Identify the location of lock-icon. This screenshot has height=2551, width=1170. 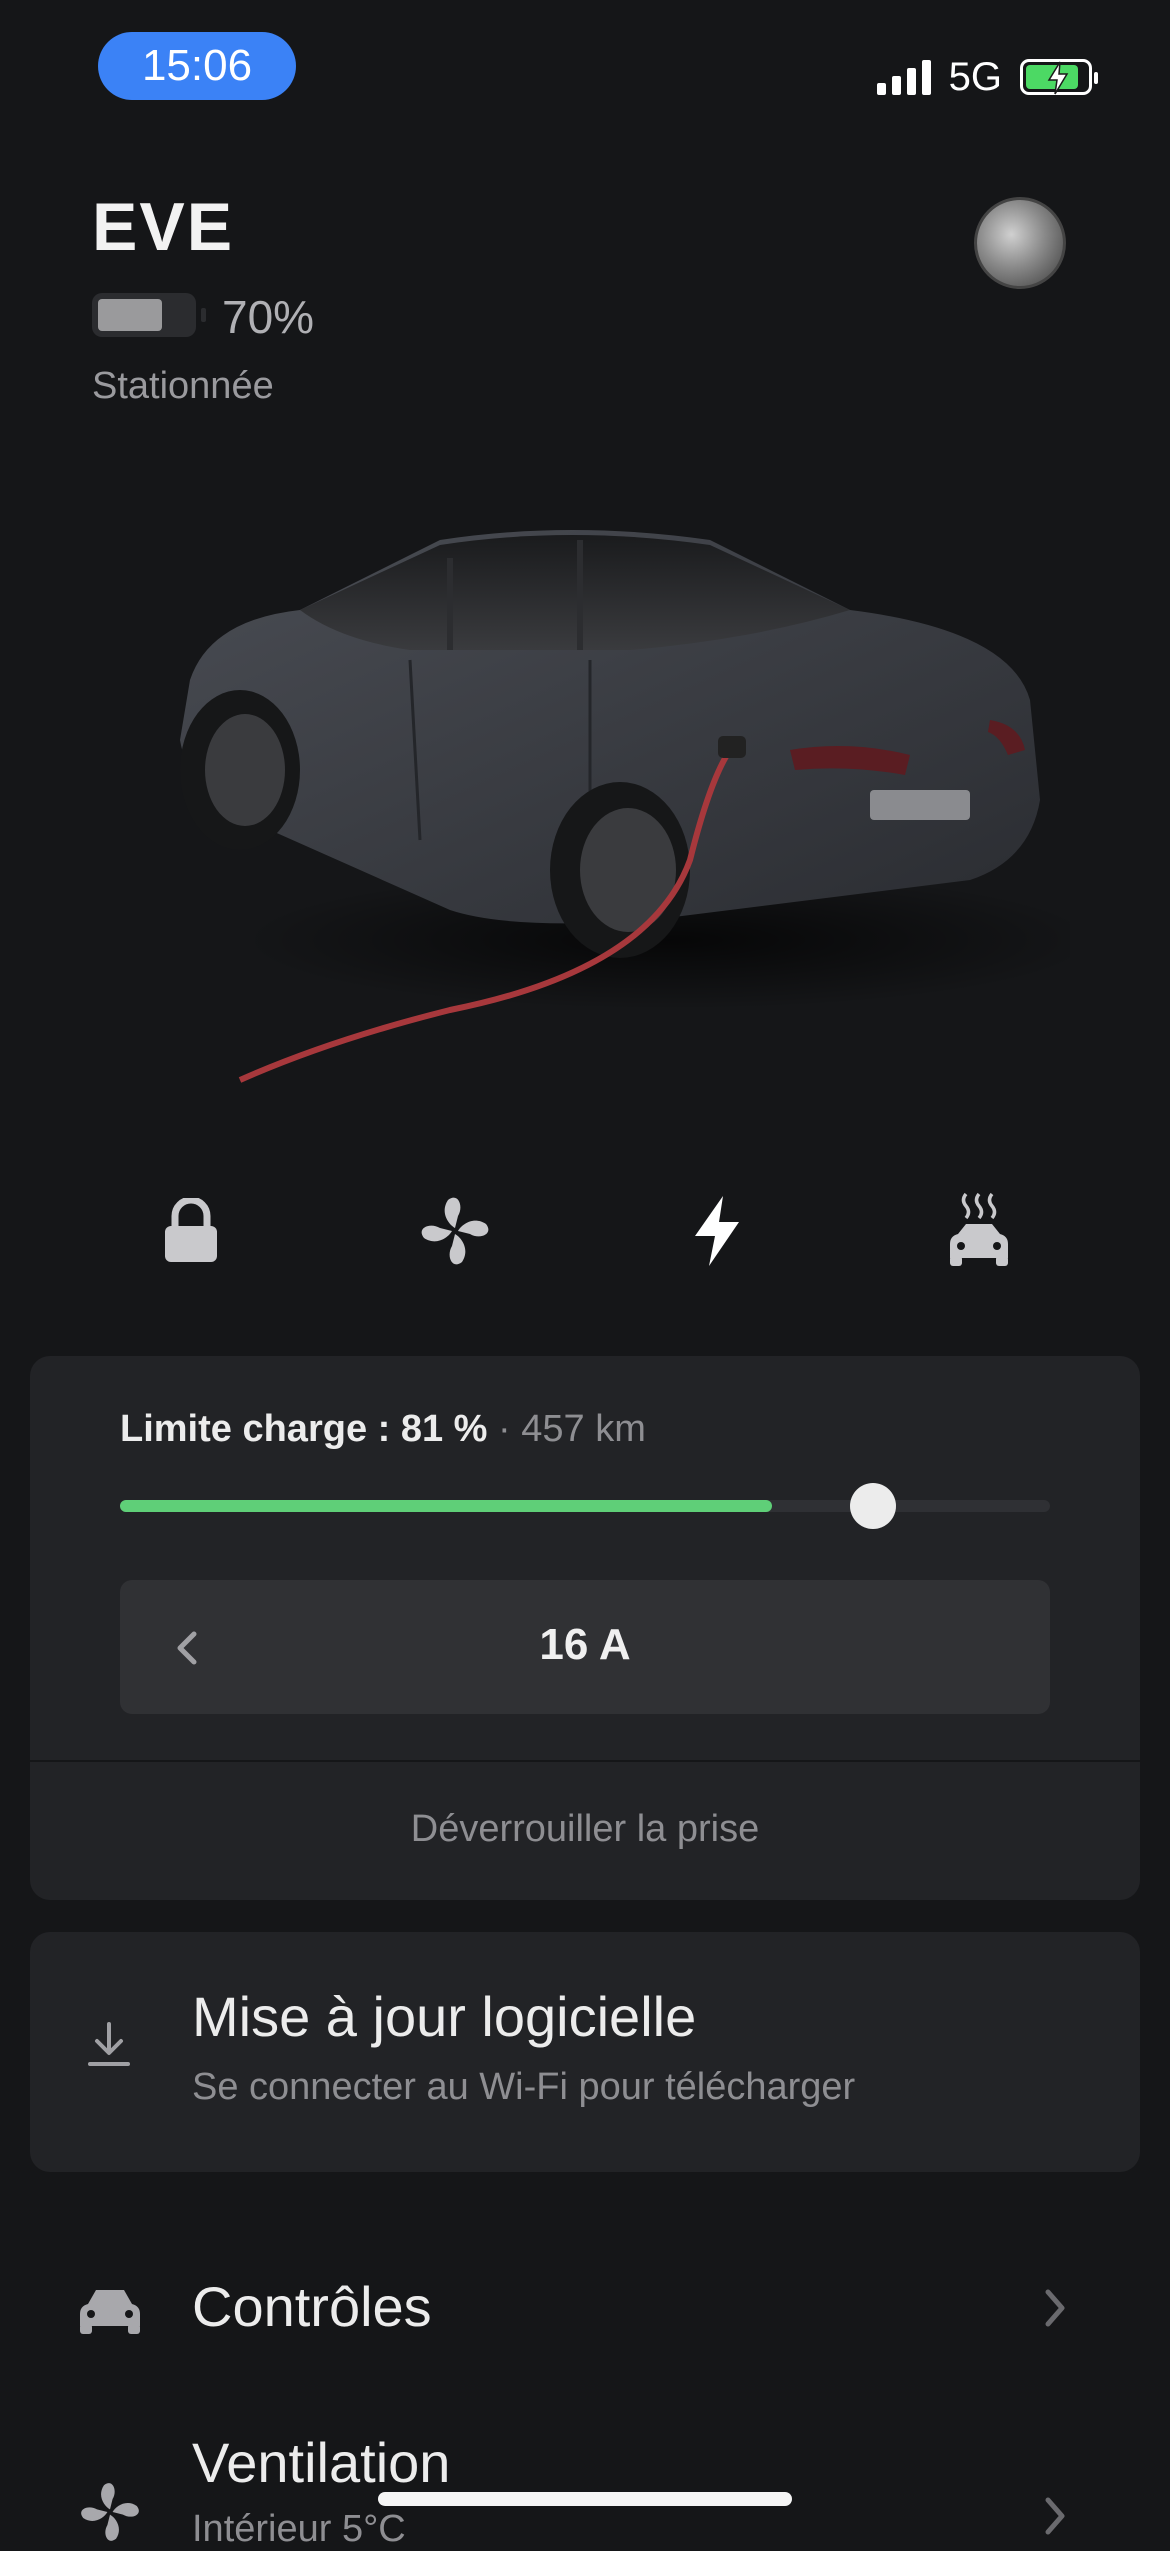
(191, 1230).